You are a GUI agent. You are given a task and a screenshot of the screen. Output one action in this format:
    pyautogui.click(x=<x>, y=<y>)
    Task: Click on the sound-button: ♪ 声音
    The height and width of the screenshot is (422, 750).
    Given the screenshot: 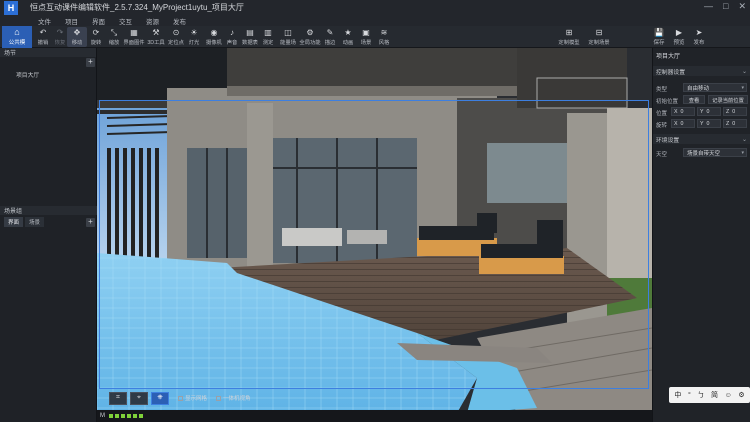 What is the action you would take?
    pyautogui.click(x=232, y=37)
    